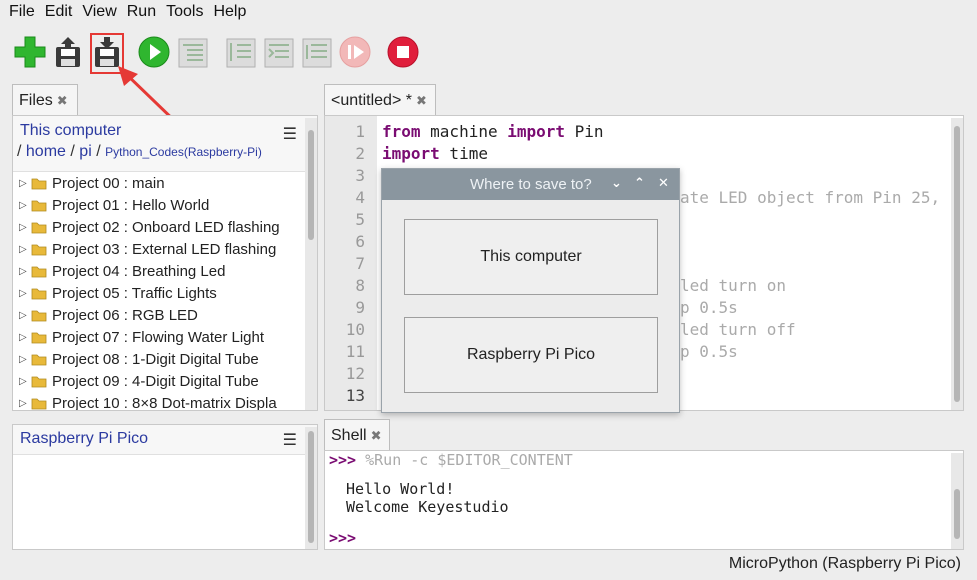 The height and width of the screenshot is (580, 977). What do you see at coordinates (733, 285) in the screenshot?
I see `code-line-8: led turn on` at bounding box center [733, 285].